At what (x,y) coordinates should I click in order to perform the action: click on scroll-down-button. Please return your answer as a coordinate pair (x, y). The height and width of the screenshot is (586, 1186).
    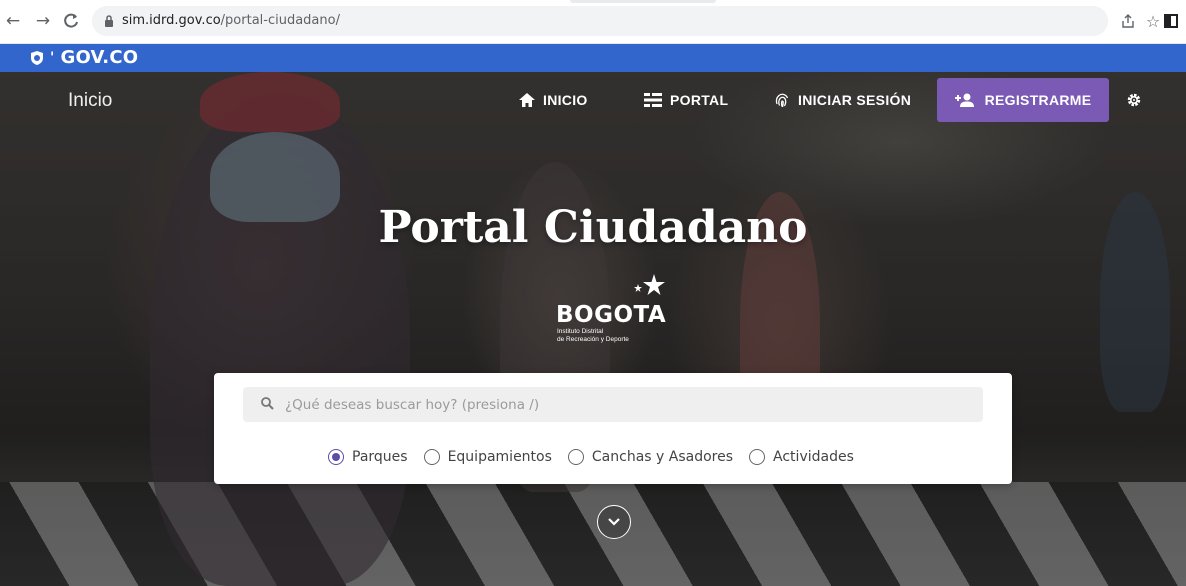
    Looking at the image, I should click on (614, 522).